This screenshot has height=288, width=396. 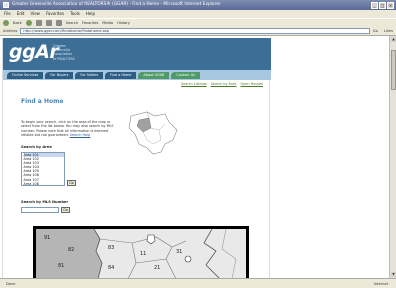 I want to click on page-title: Find a Home, so click(x=42, y=101).